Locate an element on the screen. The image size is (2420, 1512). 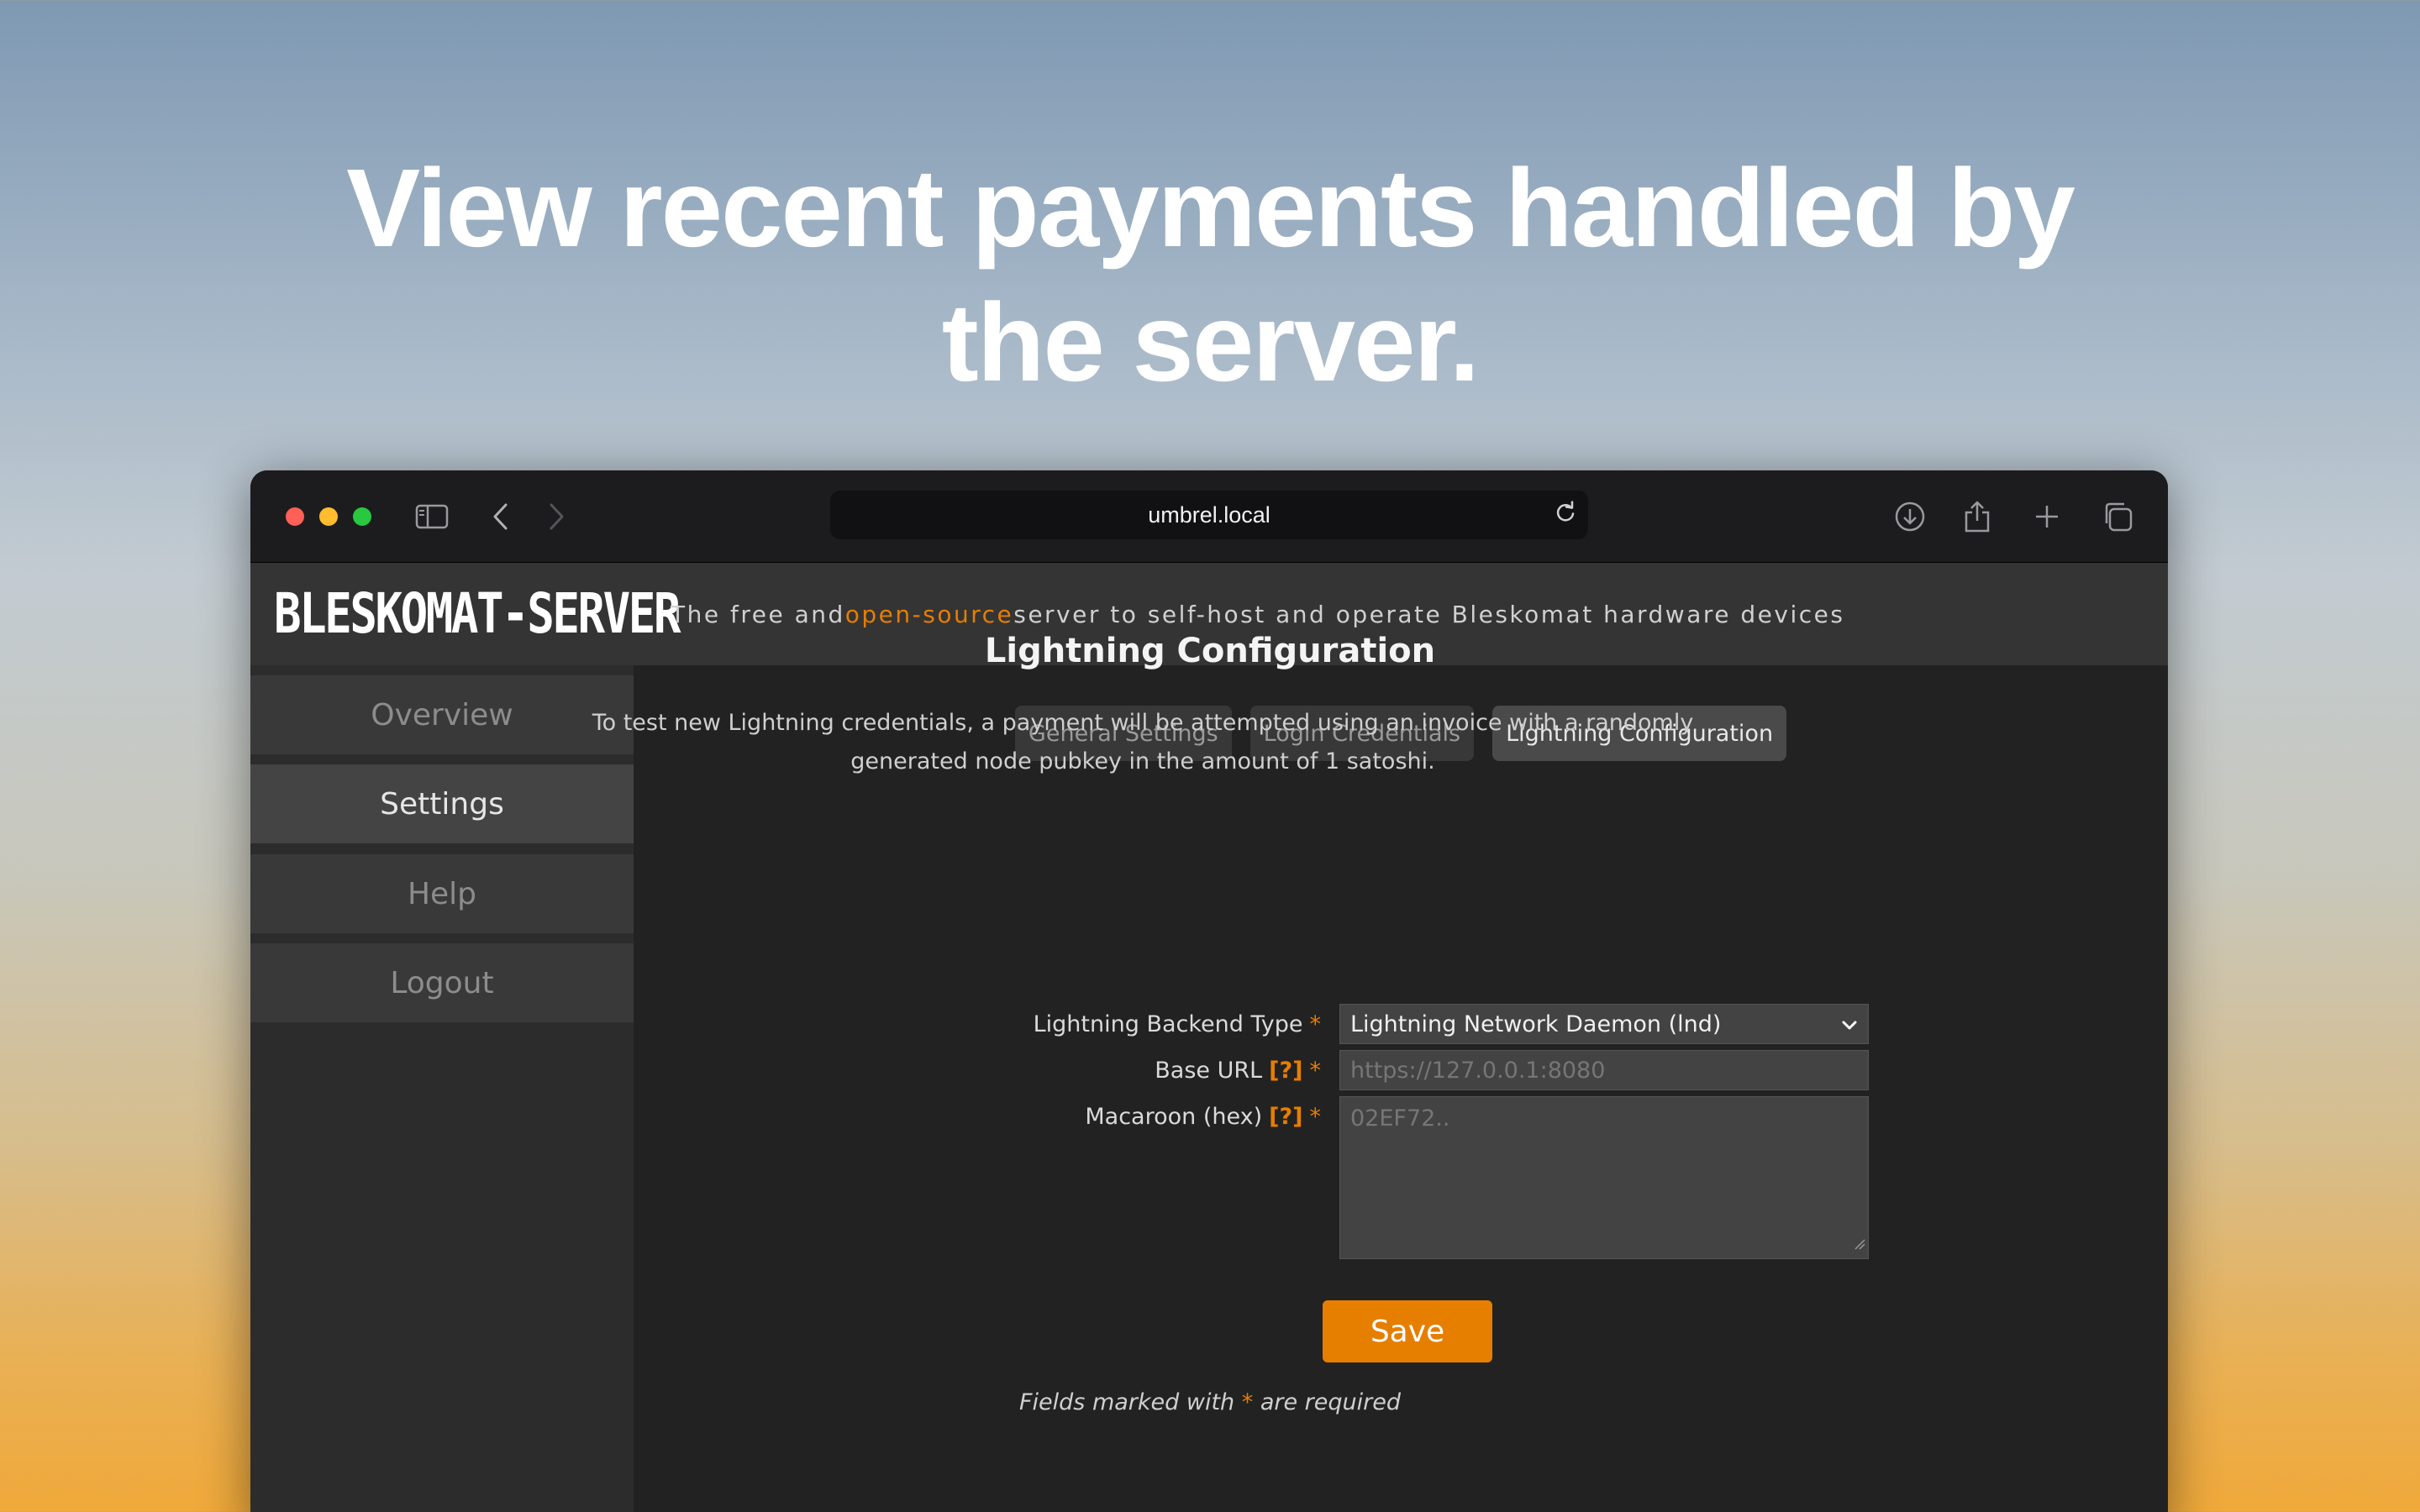
macaroon-placeholder: 02EF72.. is located at coordinates (1400, 1118).